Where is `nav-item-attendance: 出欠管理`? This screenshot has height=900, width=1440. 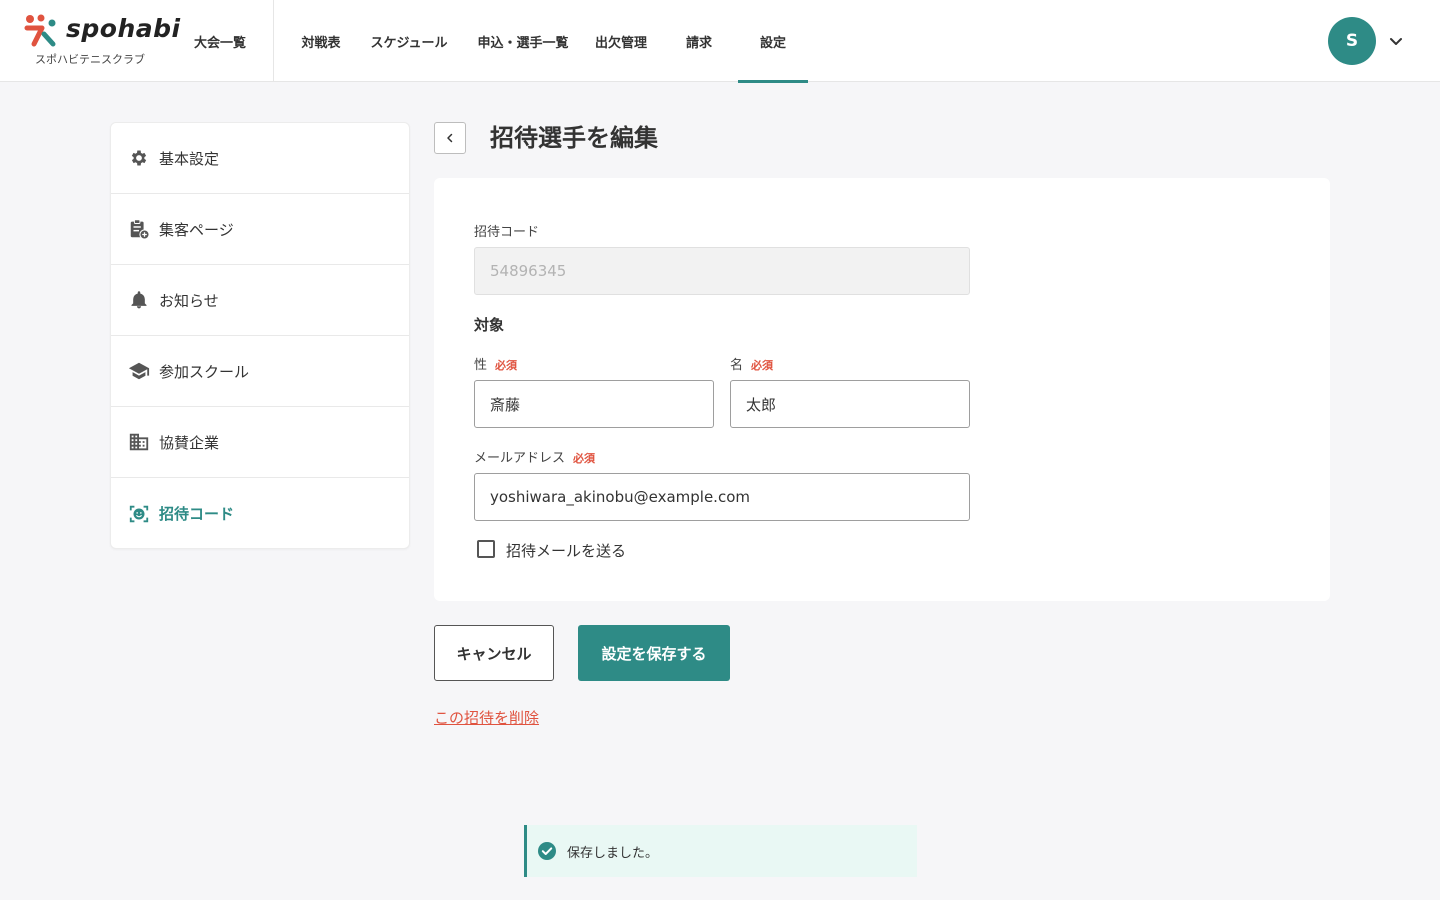 nav-item-attendance: 出欠管理 is located at coordinates (621, 41).